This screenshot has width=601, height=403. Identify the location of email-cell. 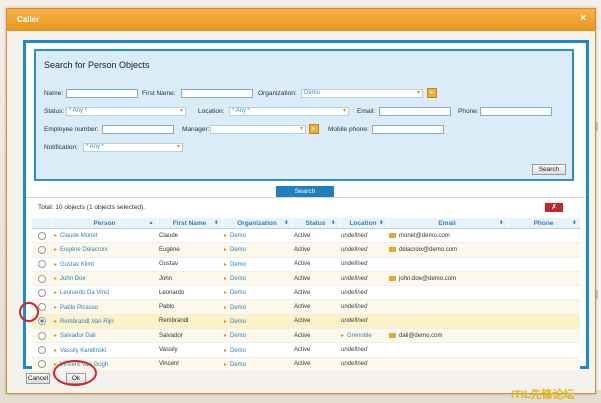
(447, 322).